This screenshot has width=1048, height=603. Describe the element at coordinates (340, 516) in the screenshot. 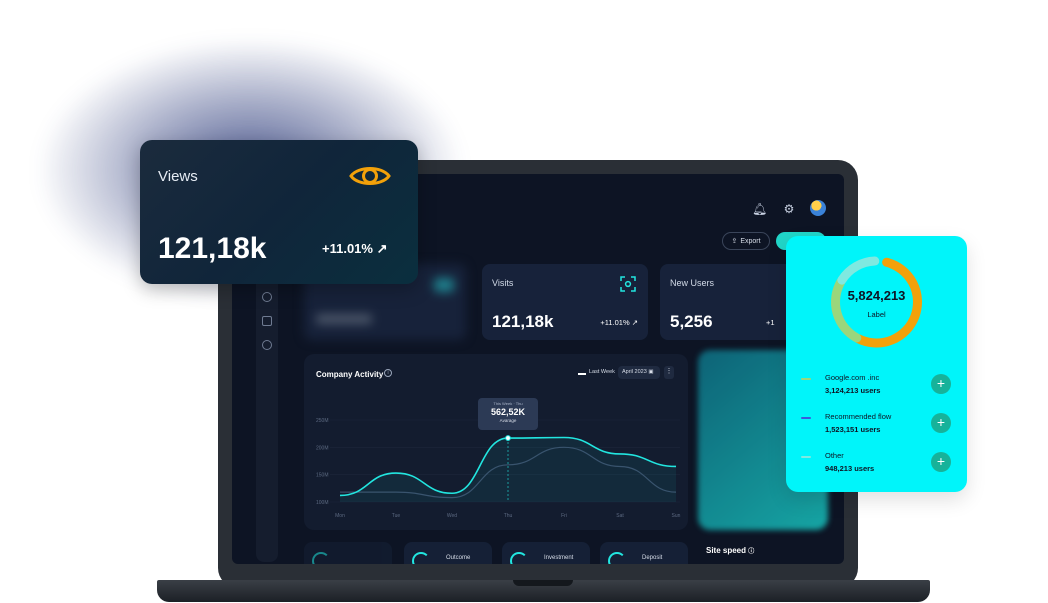

I see `x-tick-label: Mon` at that location.